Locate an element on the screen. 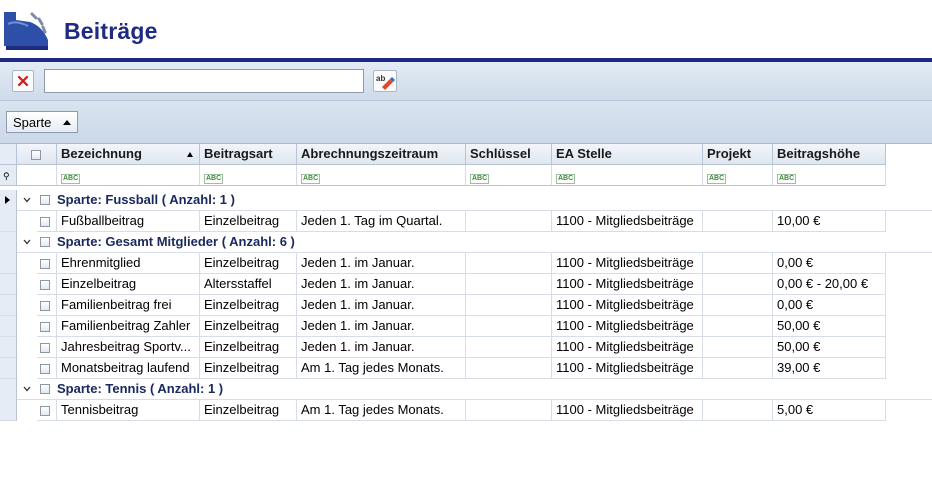 The image size is (932, 484). column-header-3: Schlüssel is located at coordinates (509, 154).